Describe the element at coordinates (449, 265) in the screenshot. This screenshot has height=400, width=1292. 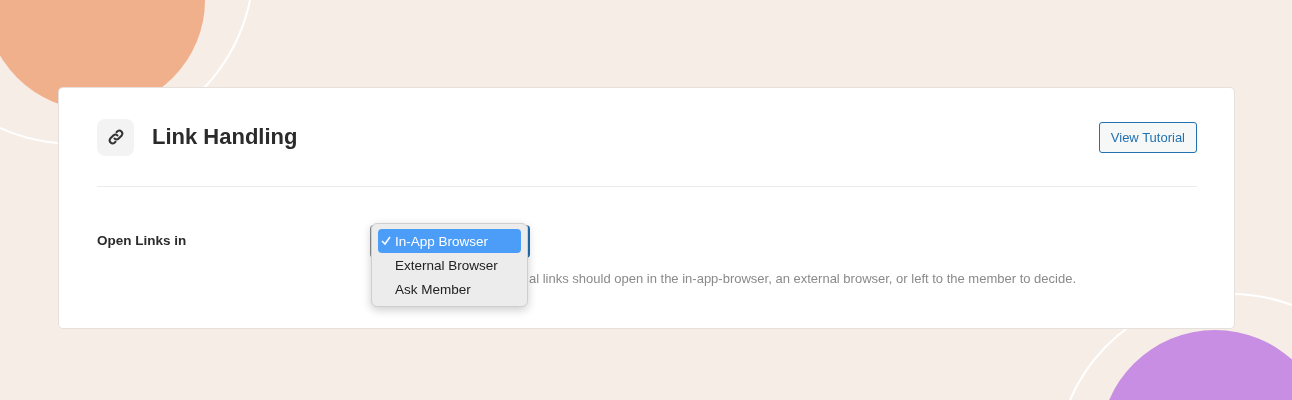
I see `menu-option: External Browser` at that location.